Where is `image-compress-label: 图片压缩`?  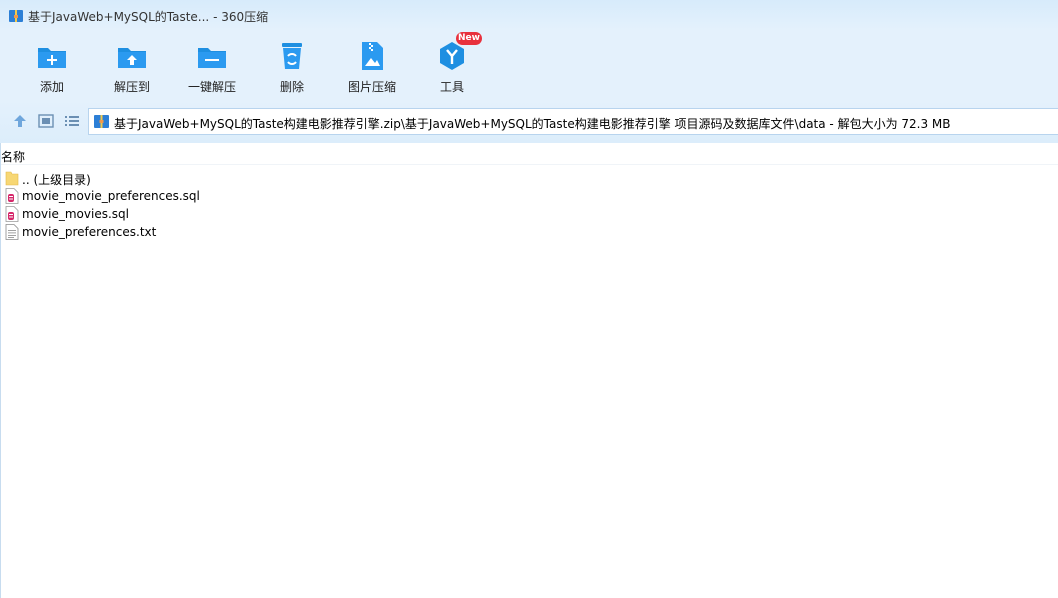
image-compress-label: 图片压缩 is located at coordinates (371, 87).